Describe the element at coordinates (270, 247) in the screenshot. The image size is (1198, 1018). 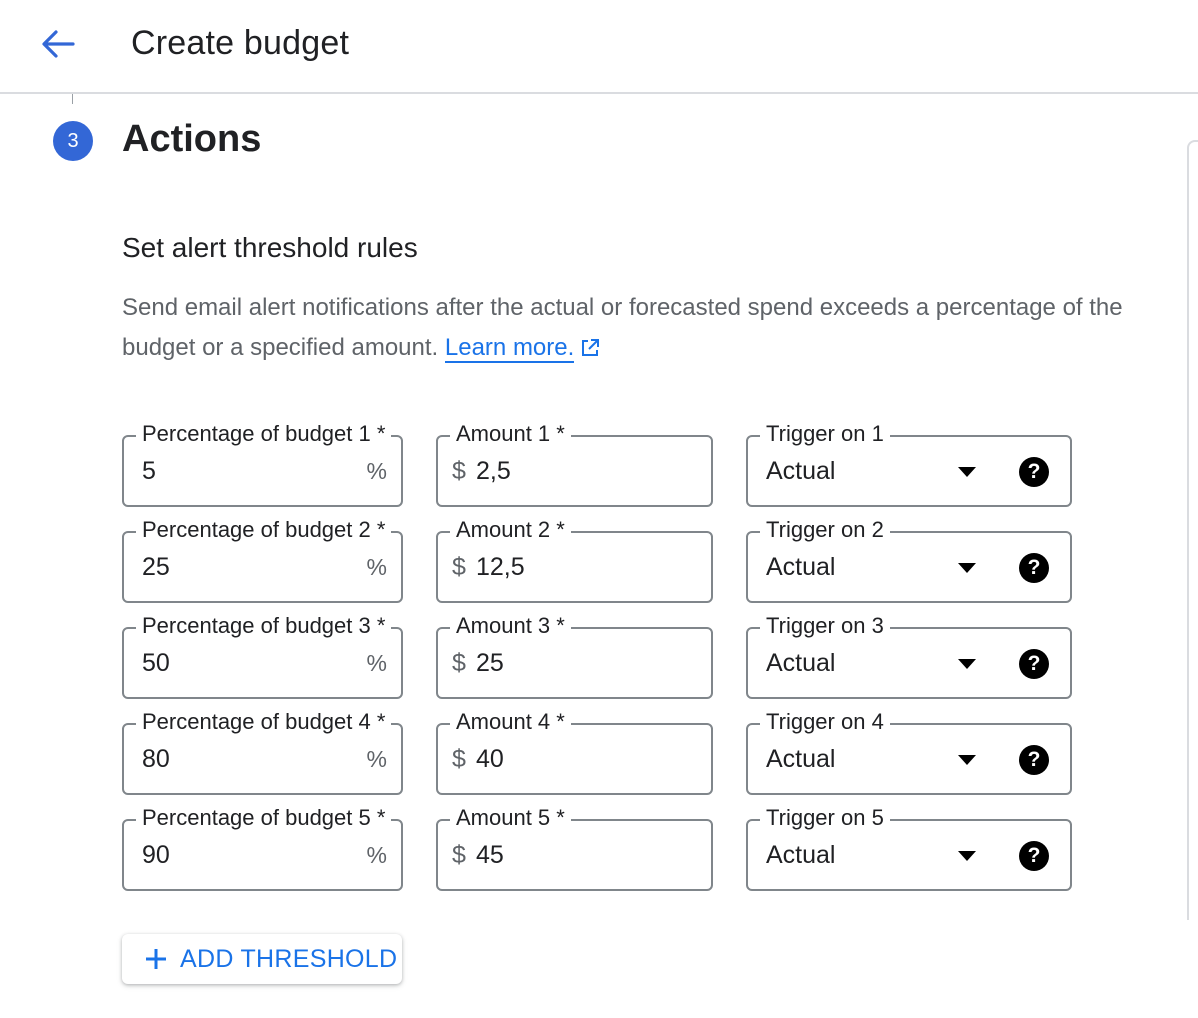
I see `section-title: Set alert threshold rules` at that location.